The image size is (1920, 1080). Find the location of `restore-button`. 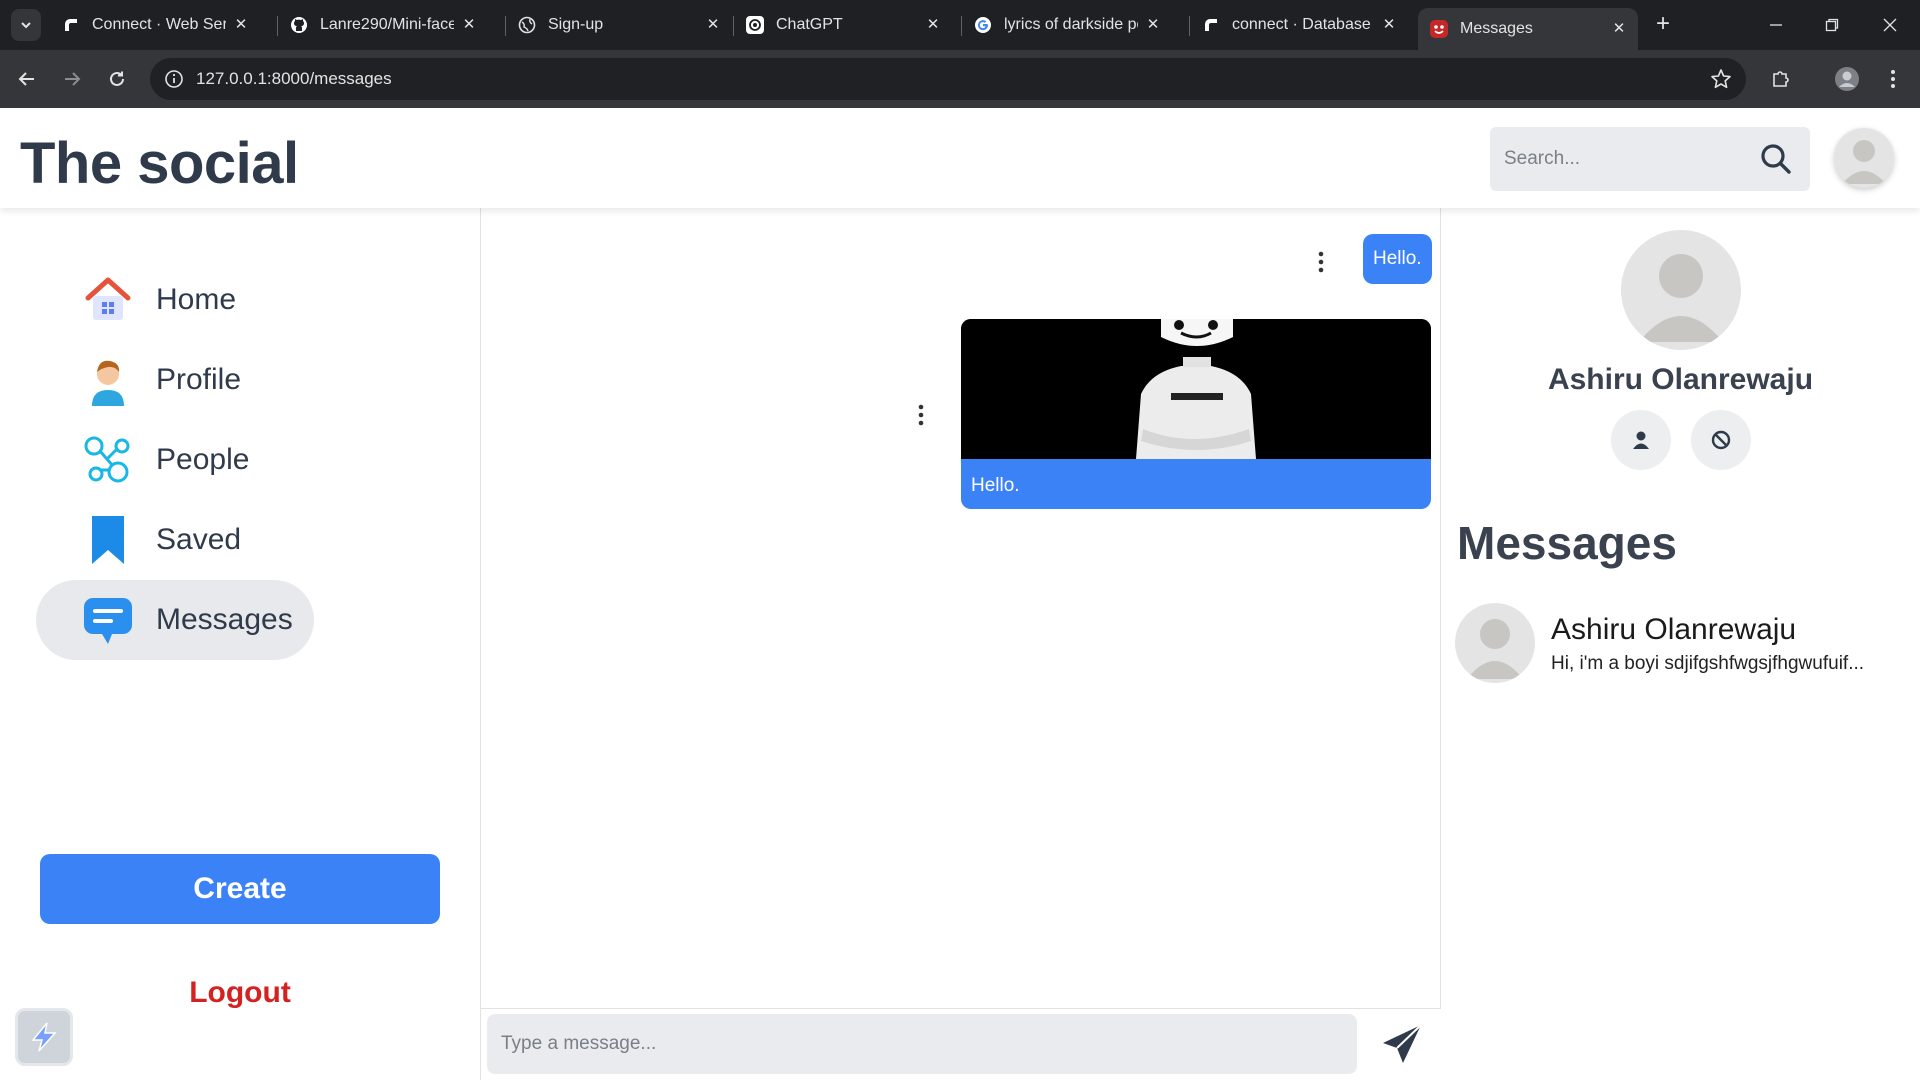

restore-button is located at coordinates (1832, 25).